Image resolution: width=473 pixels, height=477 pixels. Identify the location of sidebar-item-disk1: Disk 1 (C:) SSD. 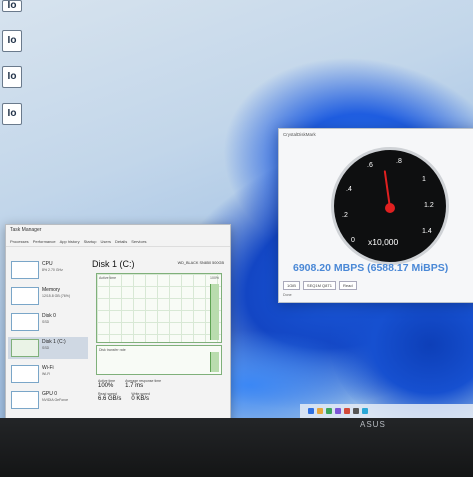
(48, 348).